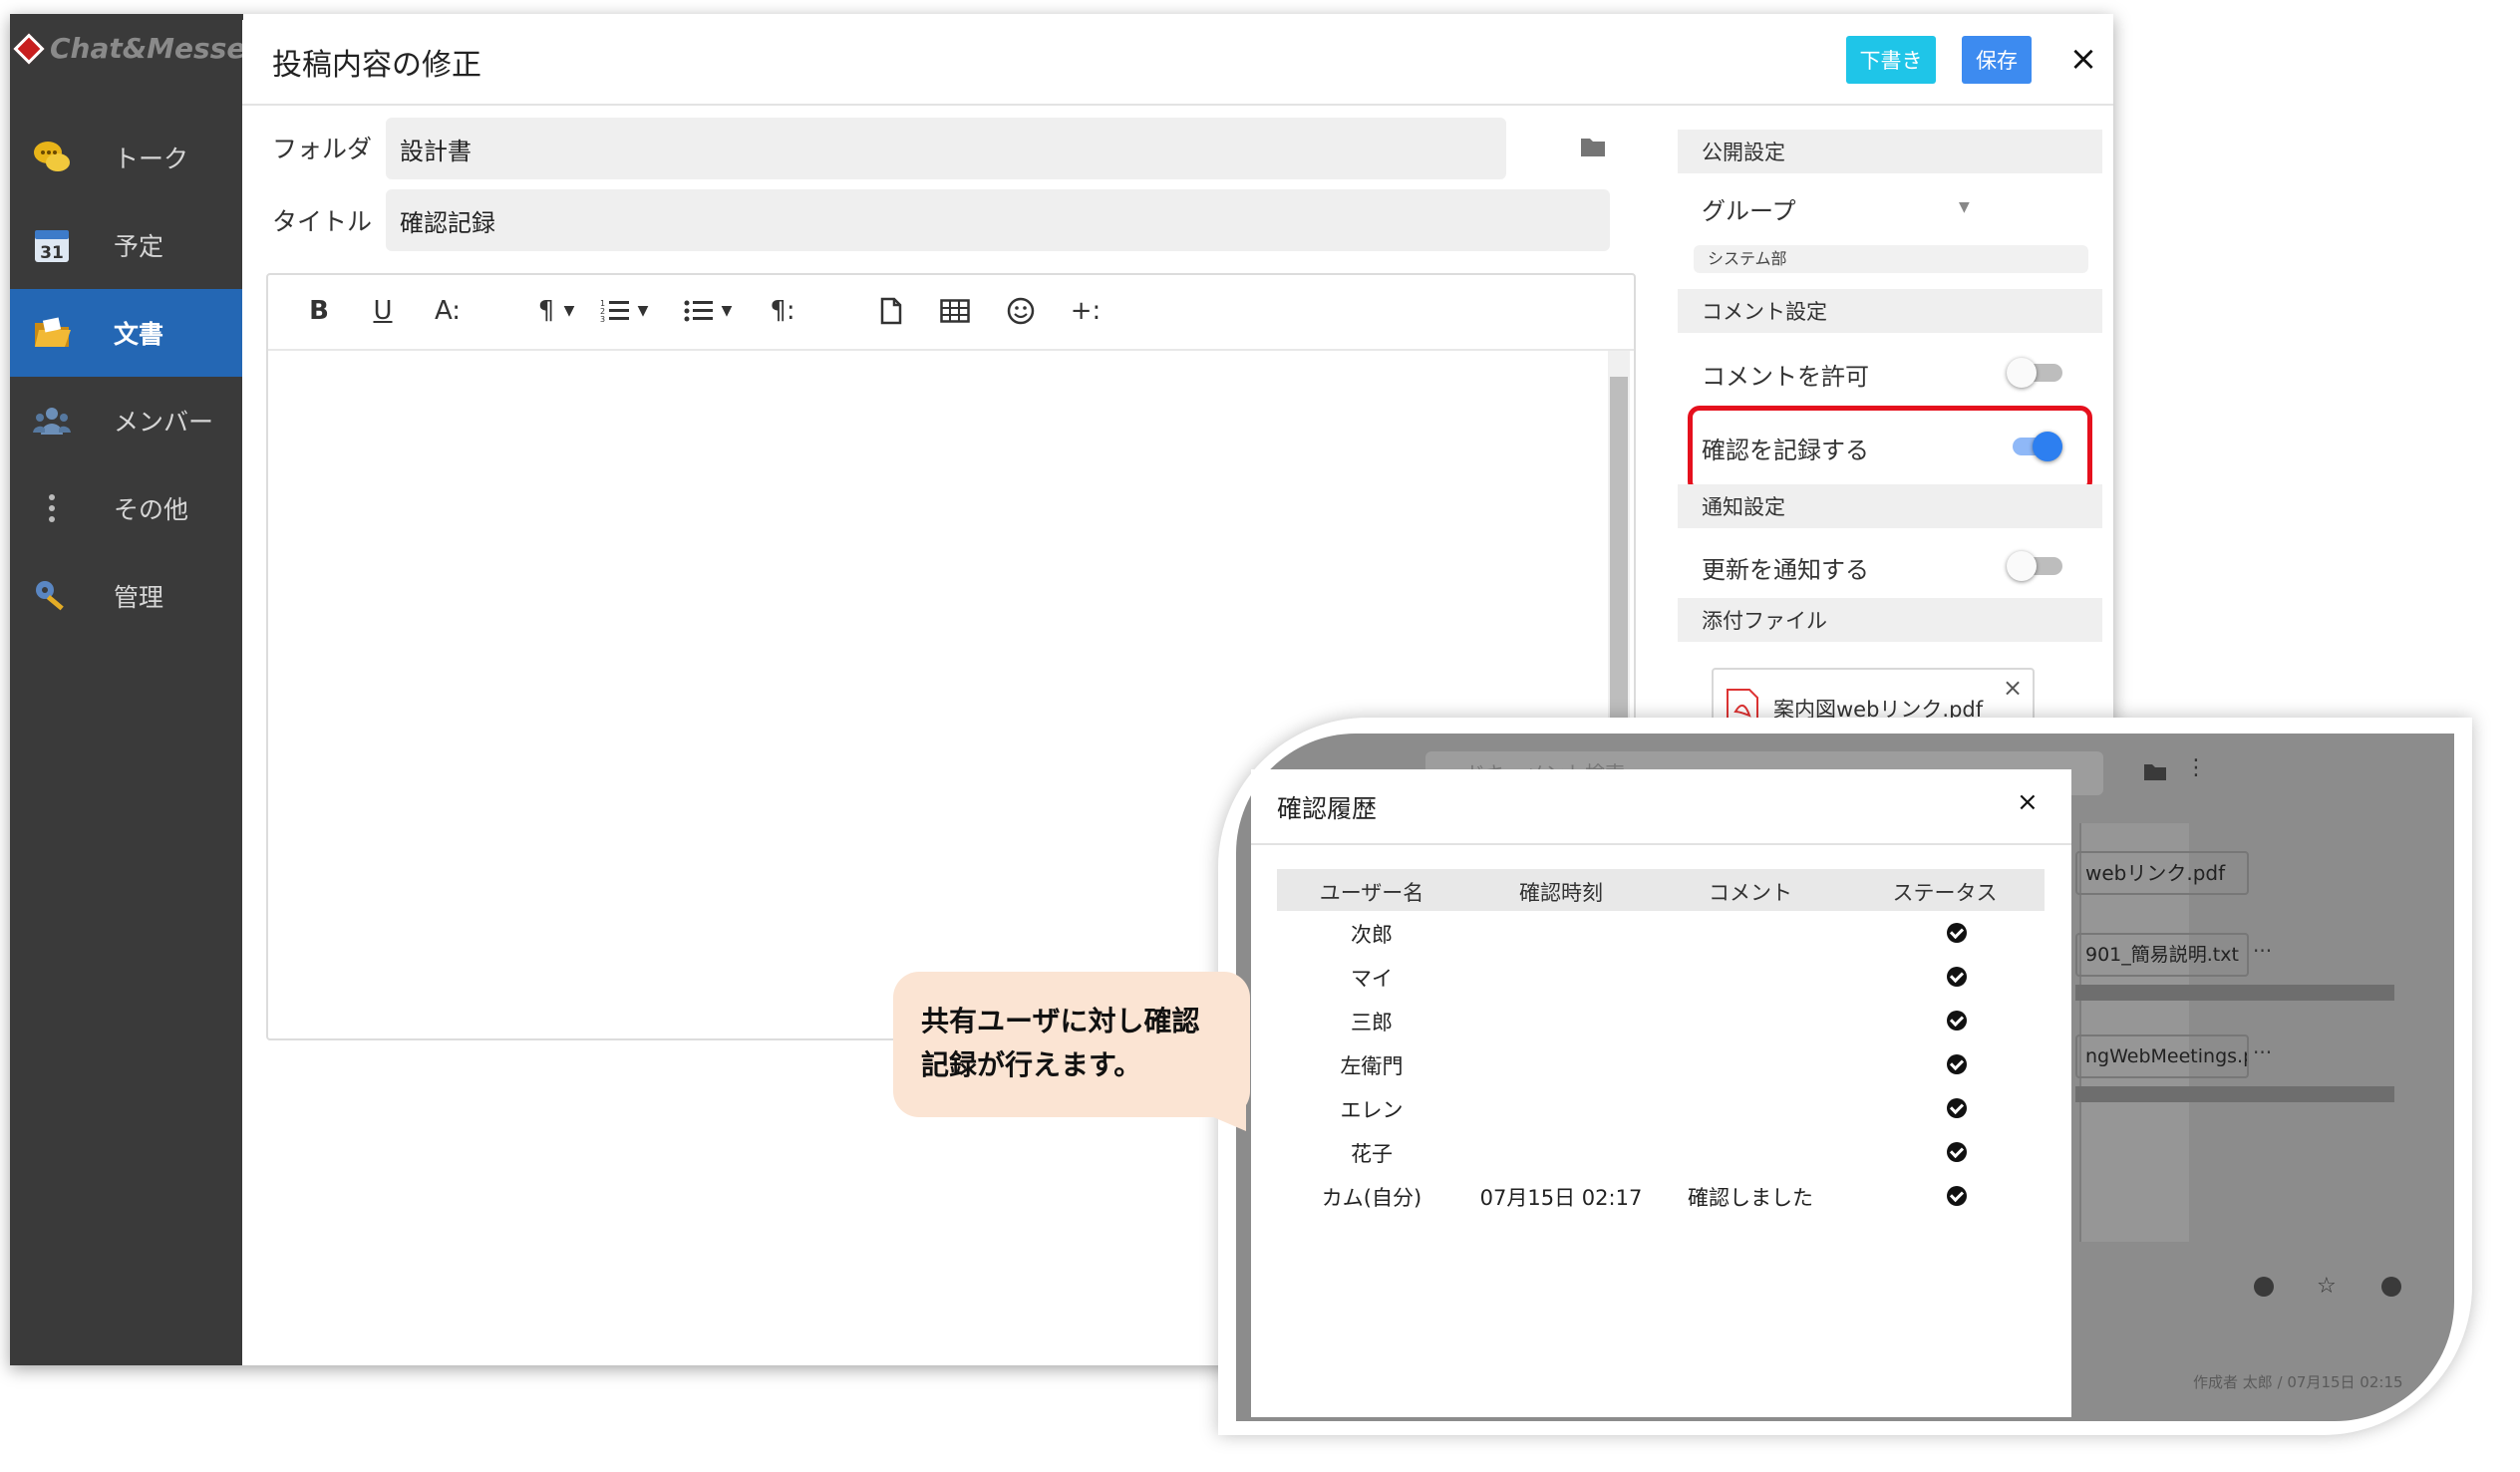 The height and width of the screenshot is (1472, 2520). I want to click on more-vertical-icon, so click(52, 508).